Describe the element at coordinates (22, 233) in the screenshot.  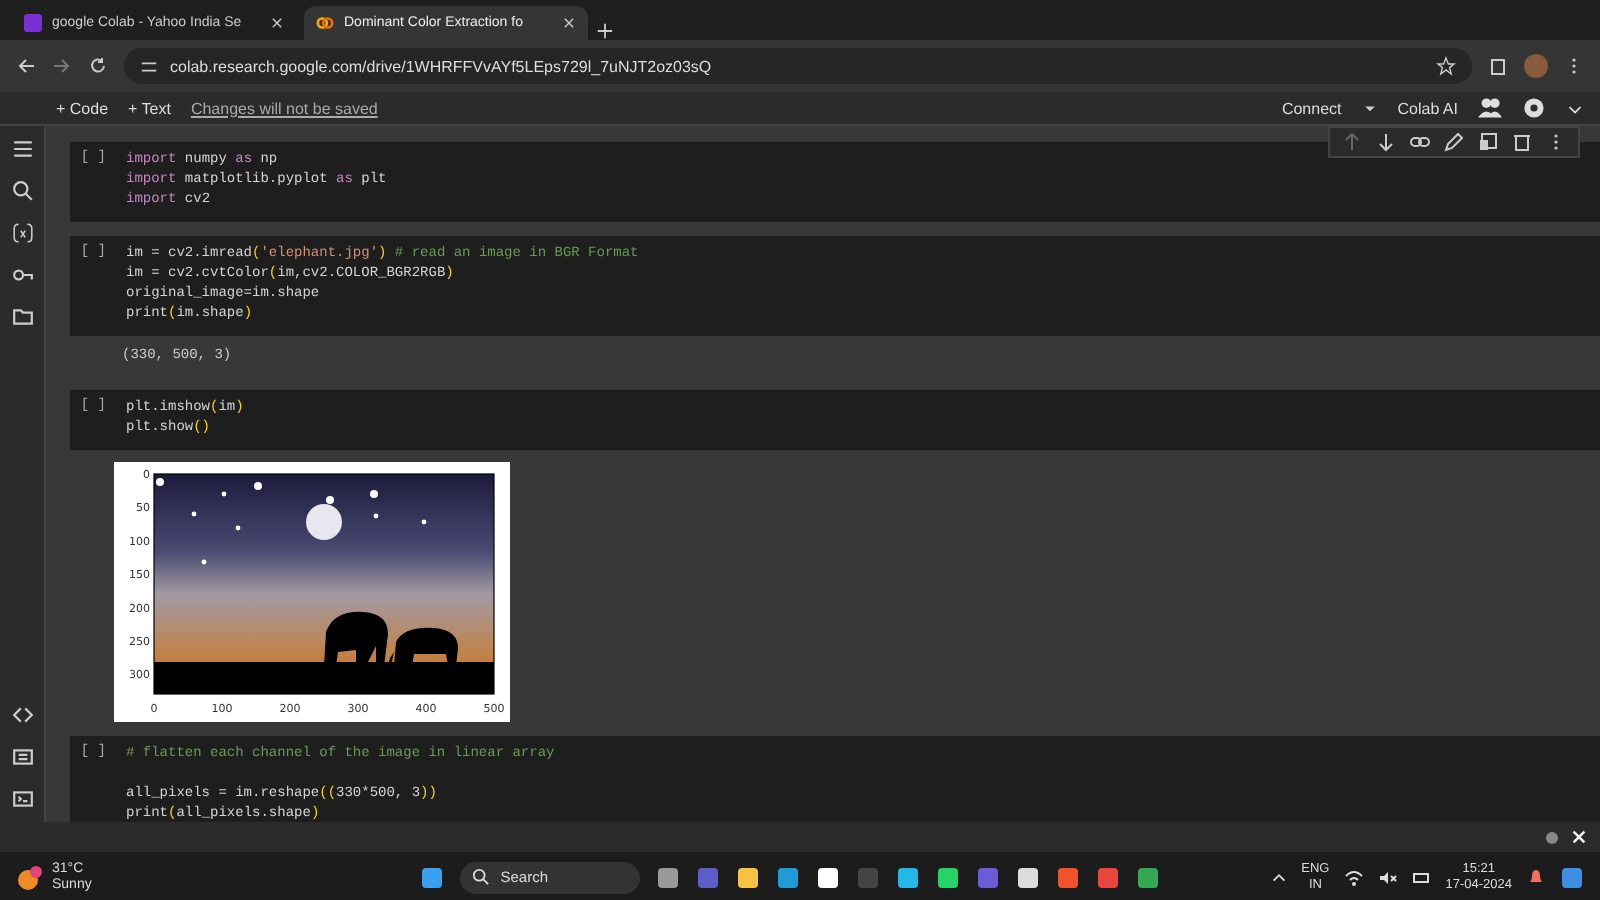
I see `variables-icon` at that location.